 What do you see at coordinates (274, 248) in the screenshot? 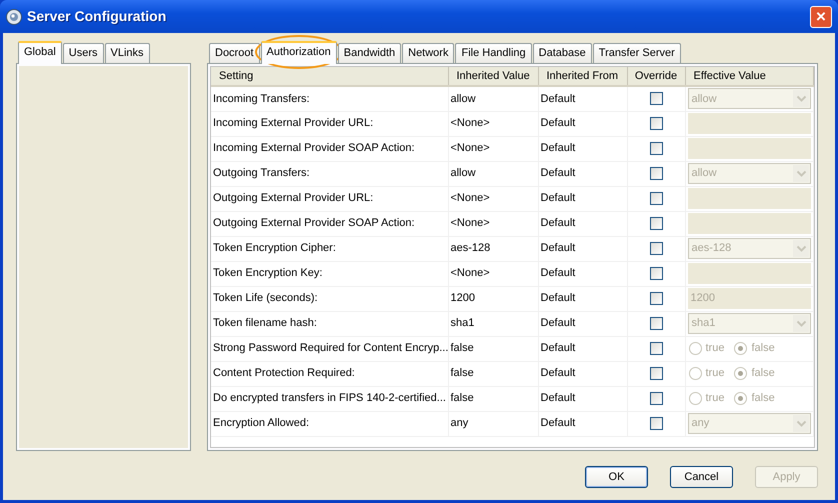
I see `table-cell: Token Encryption Cipher:` at bounding box center [274, 248].